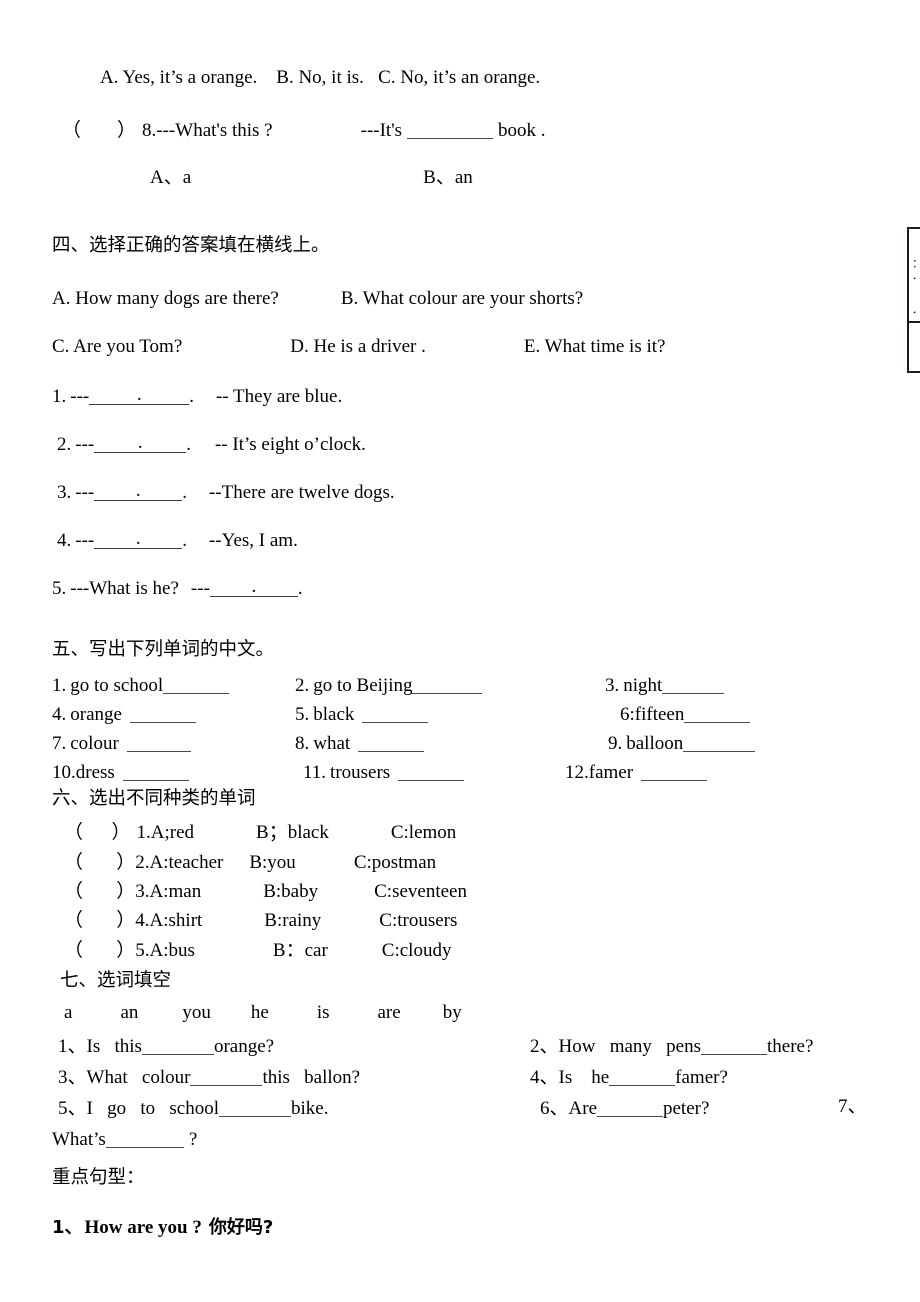  I want to click on word-bank-item-a: a, so click(68, 1012).